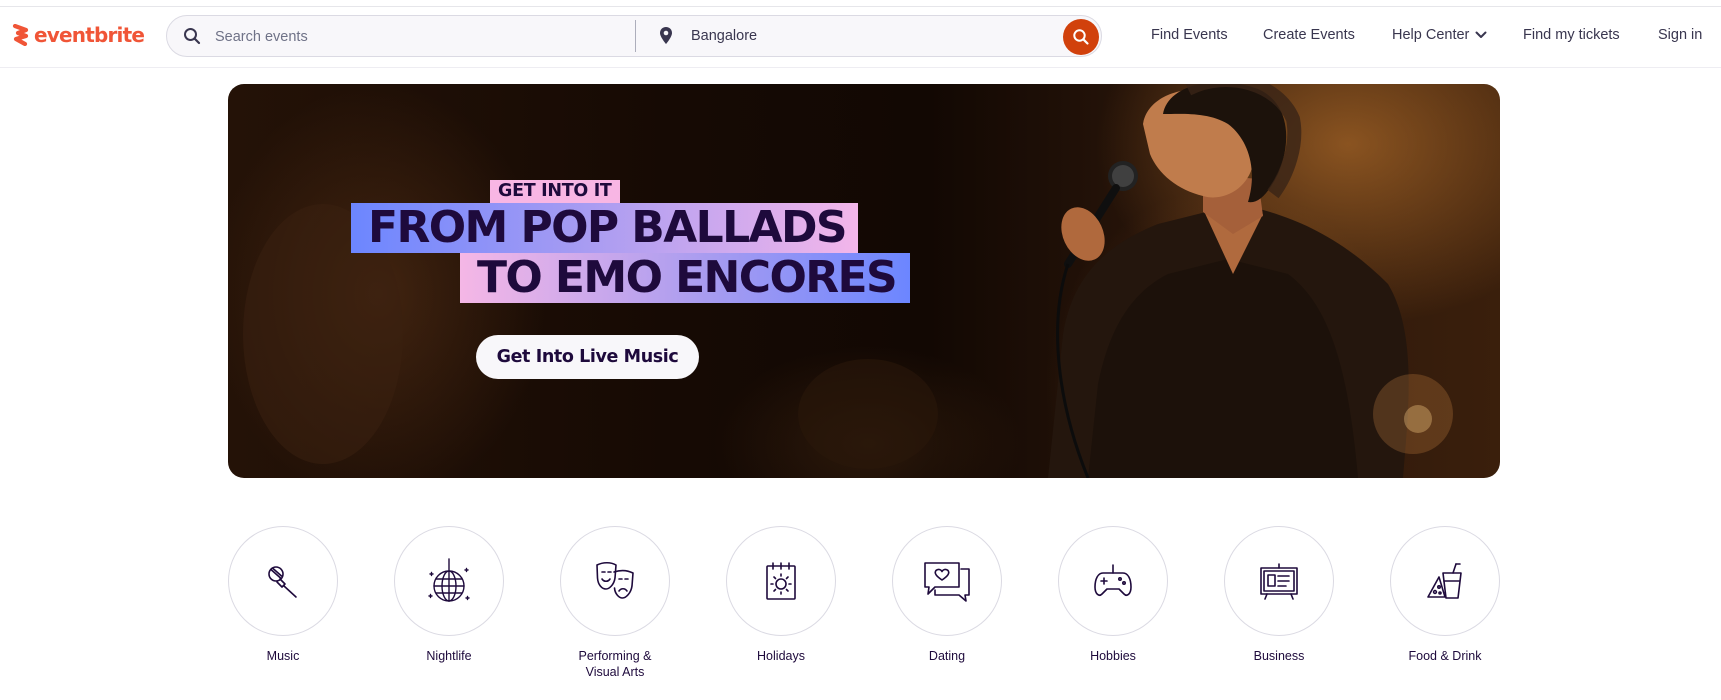  I want to click on nav-help-center-label: Help Center, so click(1431, 35).